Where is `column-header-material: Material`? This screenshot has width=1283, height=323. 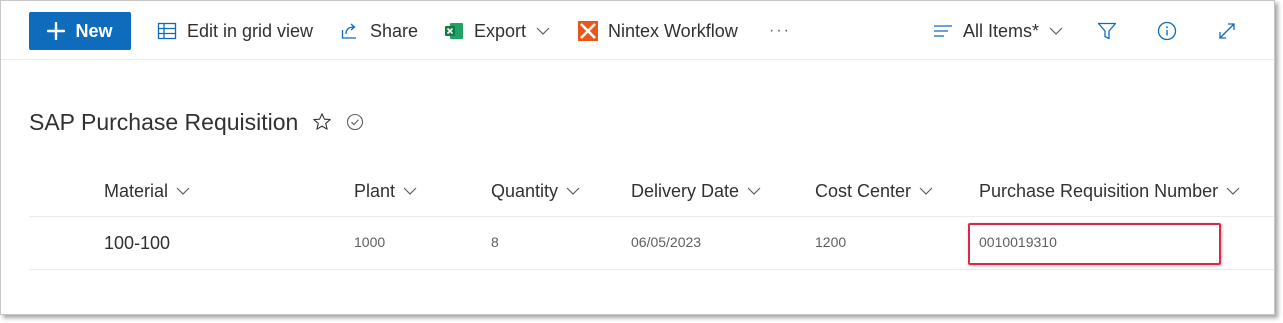 column-header-material: Material is located at coordinates (147, 191).